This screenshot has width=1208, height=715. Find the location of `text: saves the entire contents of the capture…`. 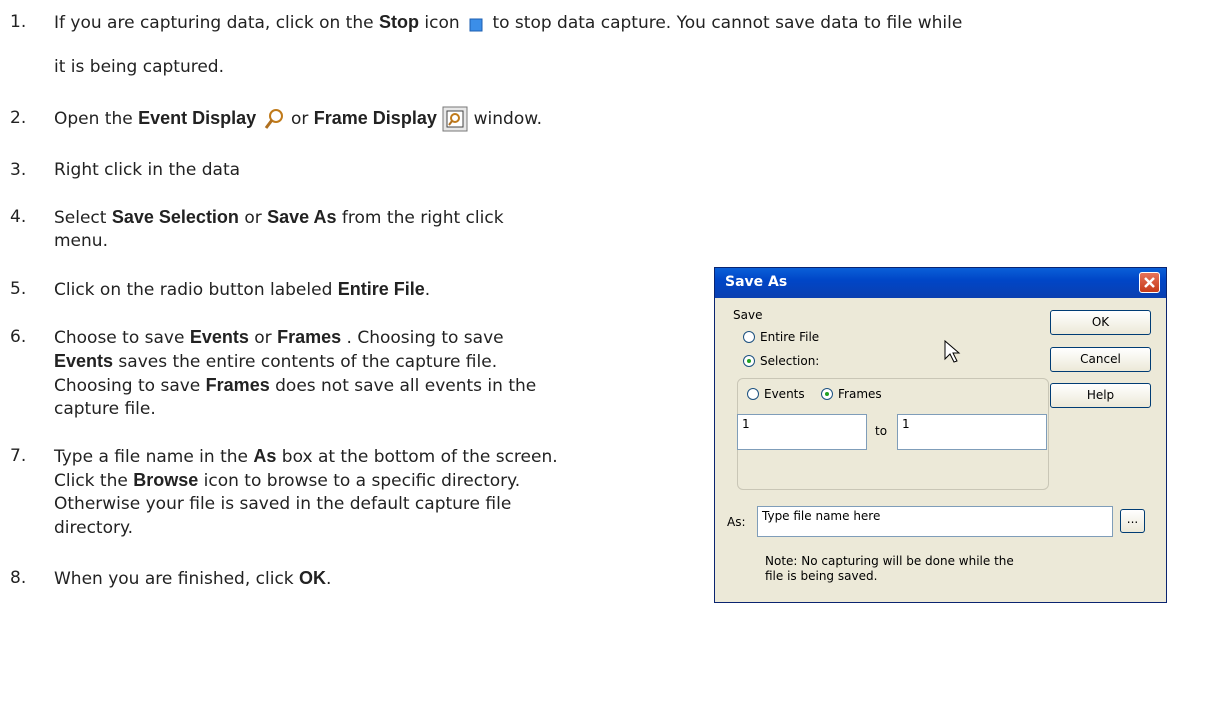

text: saves the entire contents of the capture… is located at coordinates (305, 362).